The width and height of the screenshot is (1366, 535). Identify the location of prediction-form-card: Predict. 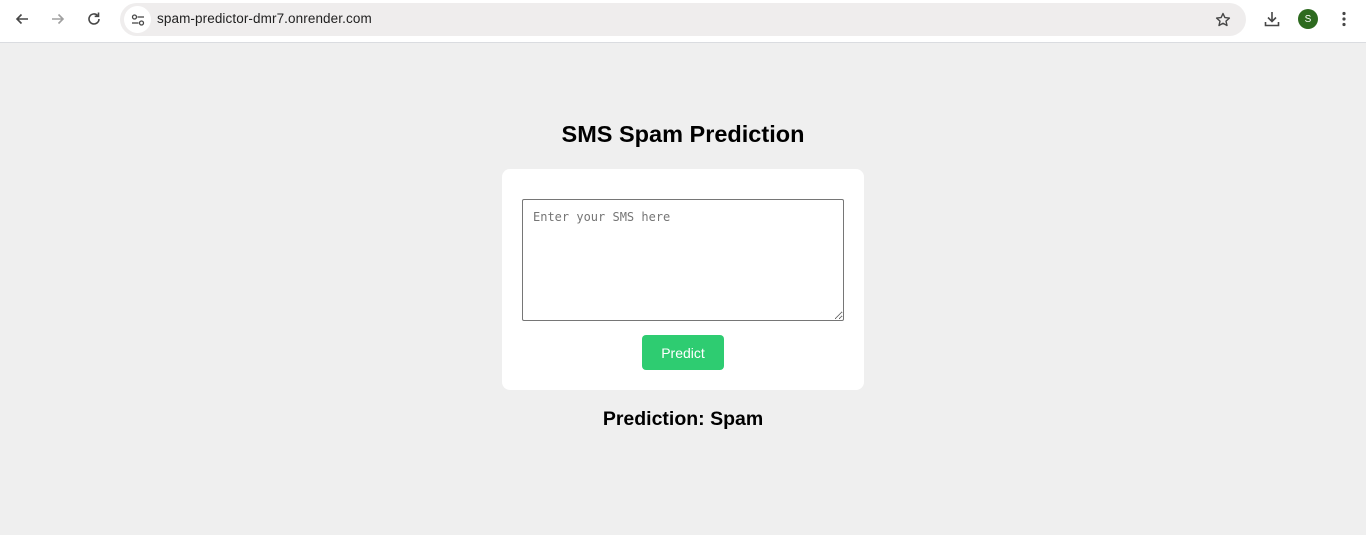
(683, 279).